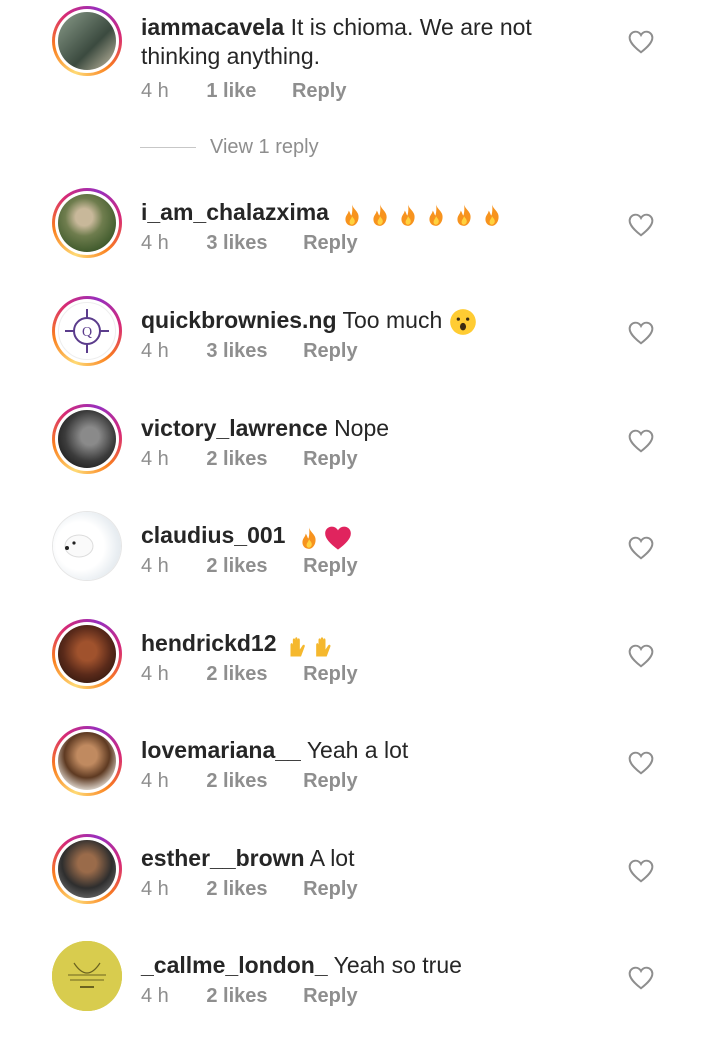  I want to click on comment-text: Too much, so click(392, 320).